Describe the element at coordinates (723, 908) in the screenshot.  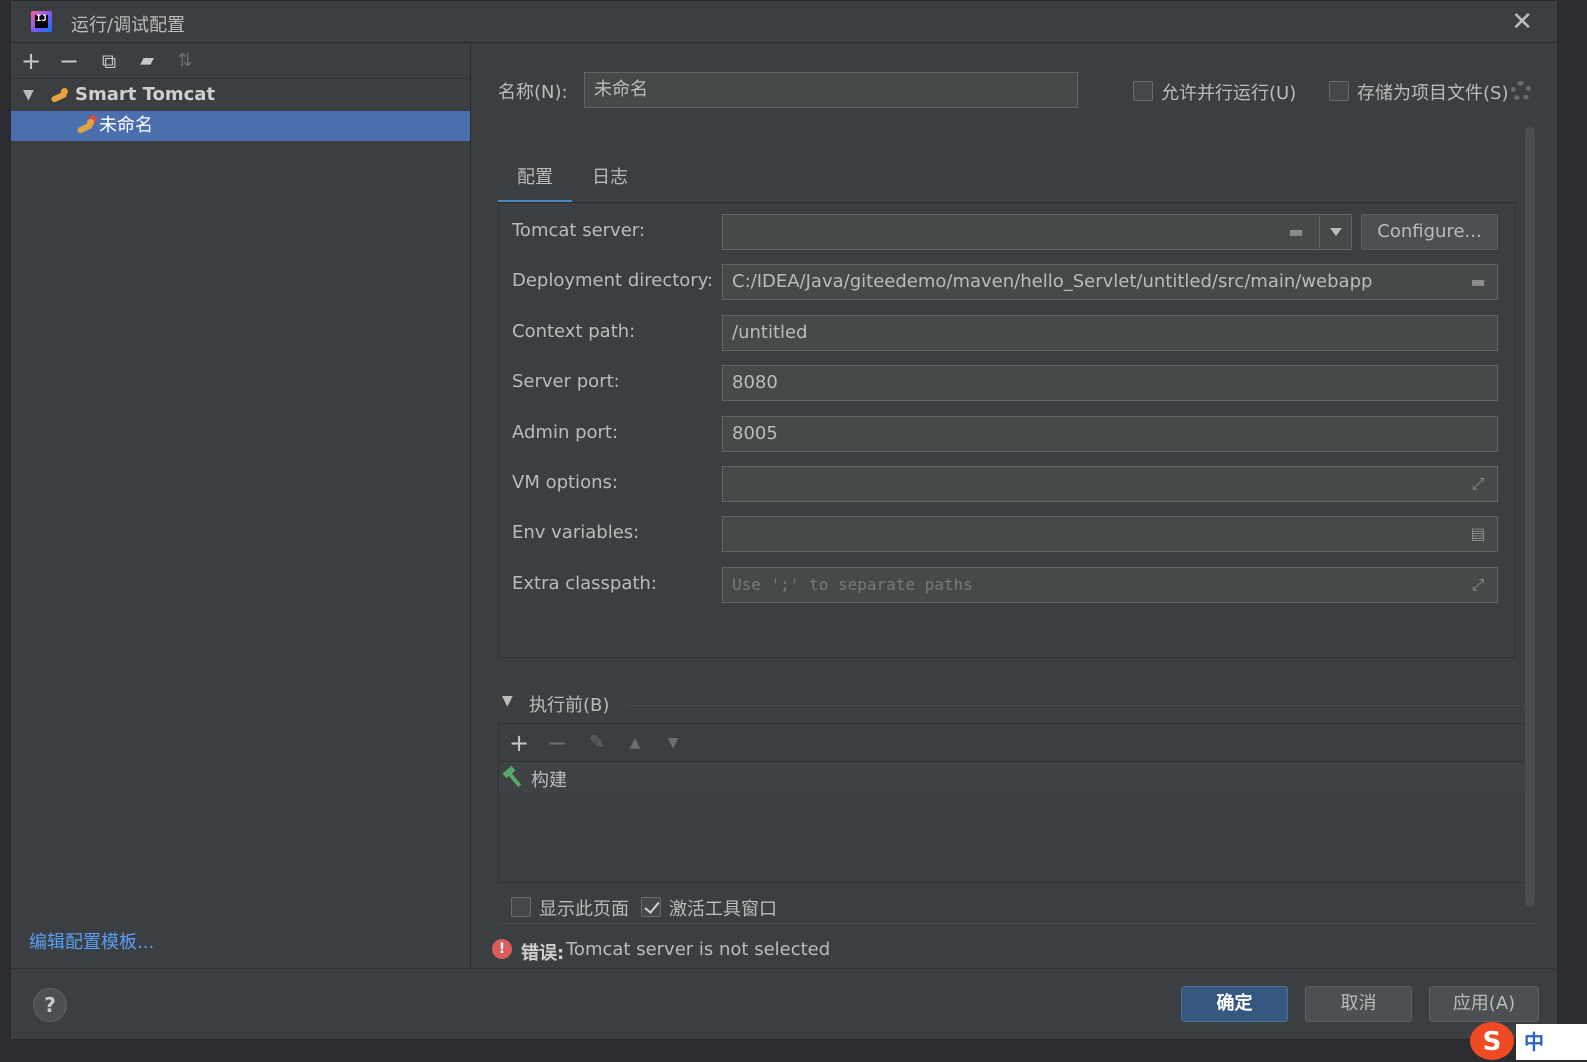
I see `activate-tool-window-label: 激活工具窗口` at that location.